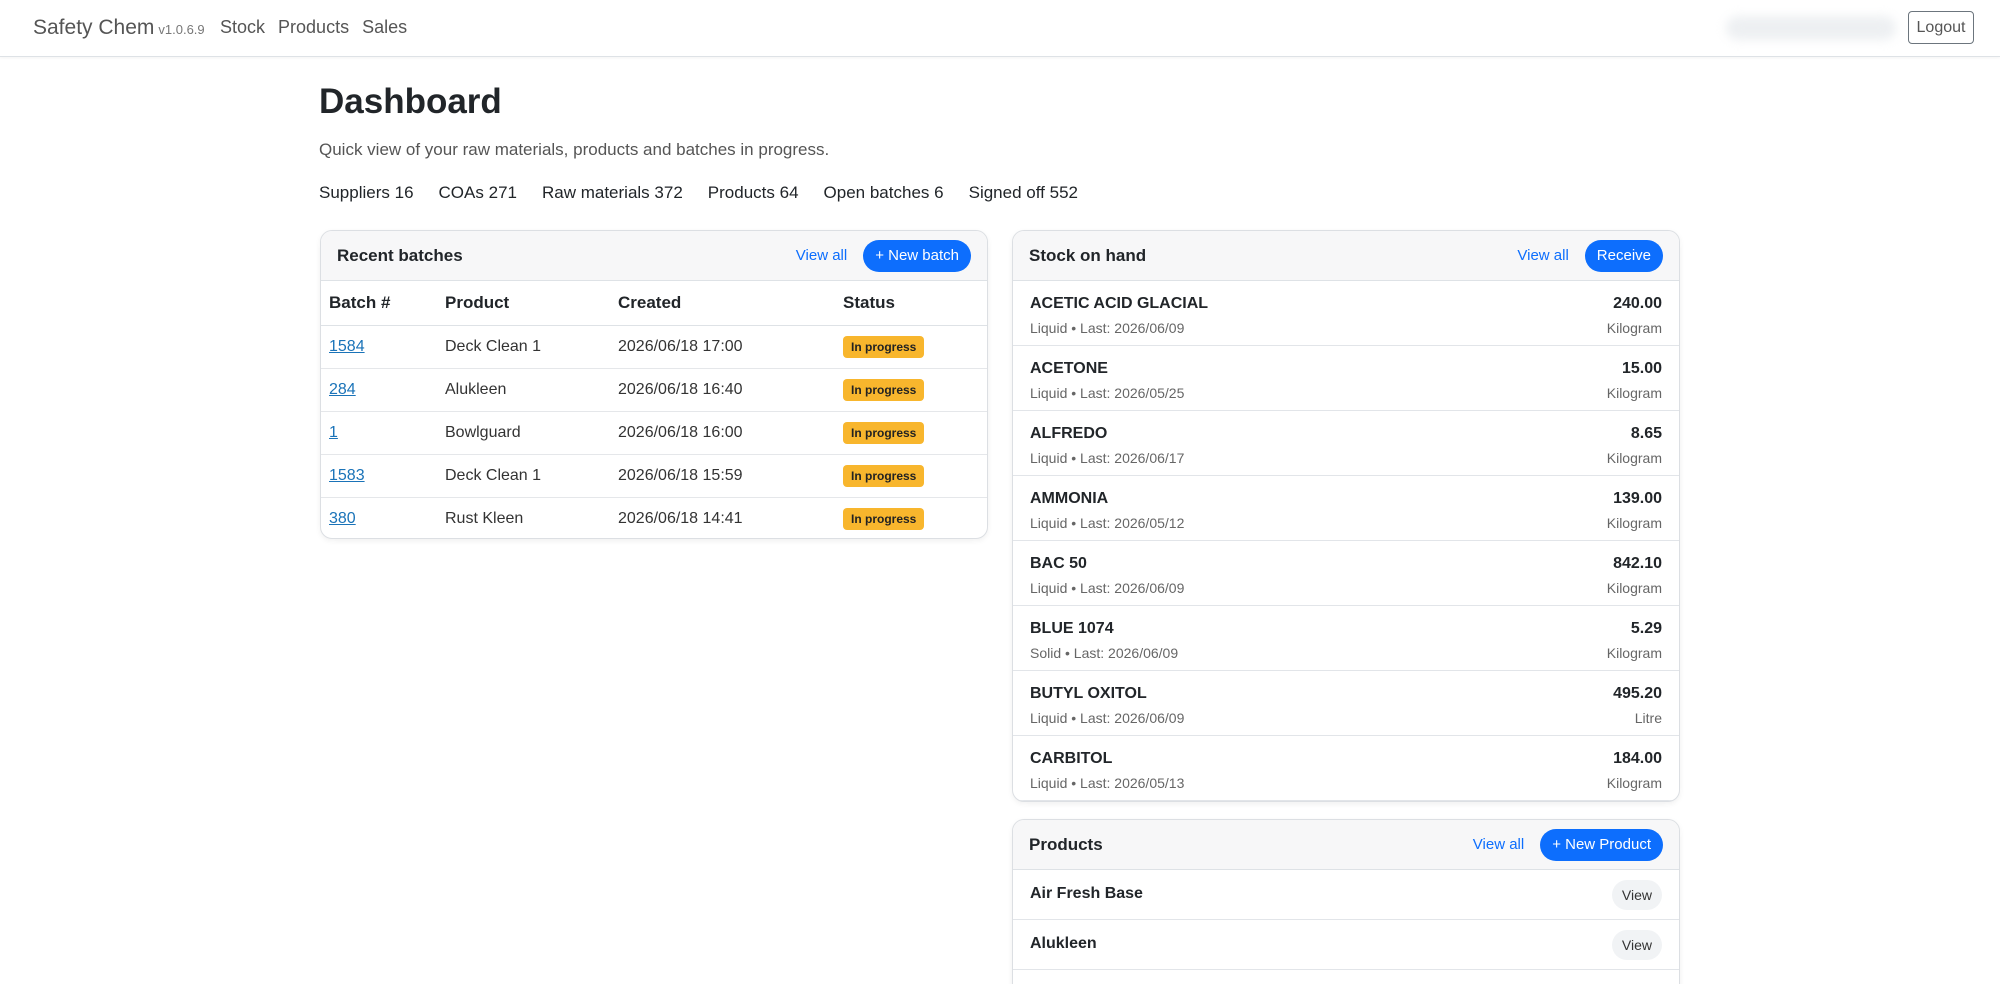 Image resolution: width=2000 pixels, height=984 pixels. What do you see at coordinates (1623, 255) in the screenshot?
I see `receive-button: Receive` at bounding box center [1623, 255].